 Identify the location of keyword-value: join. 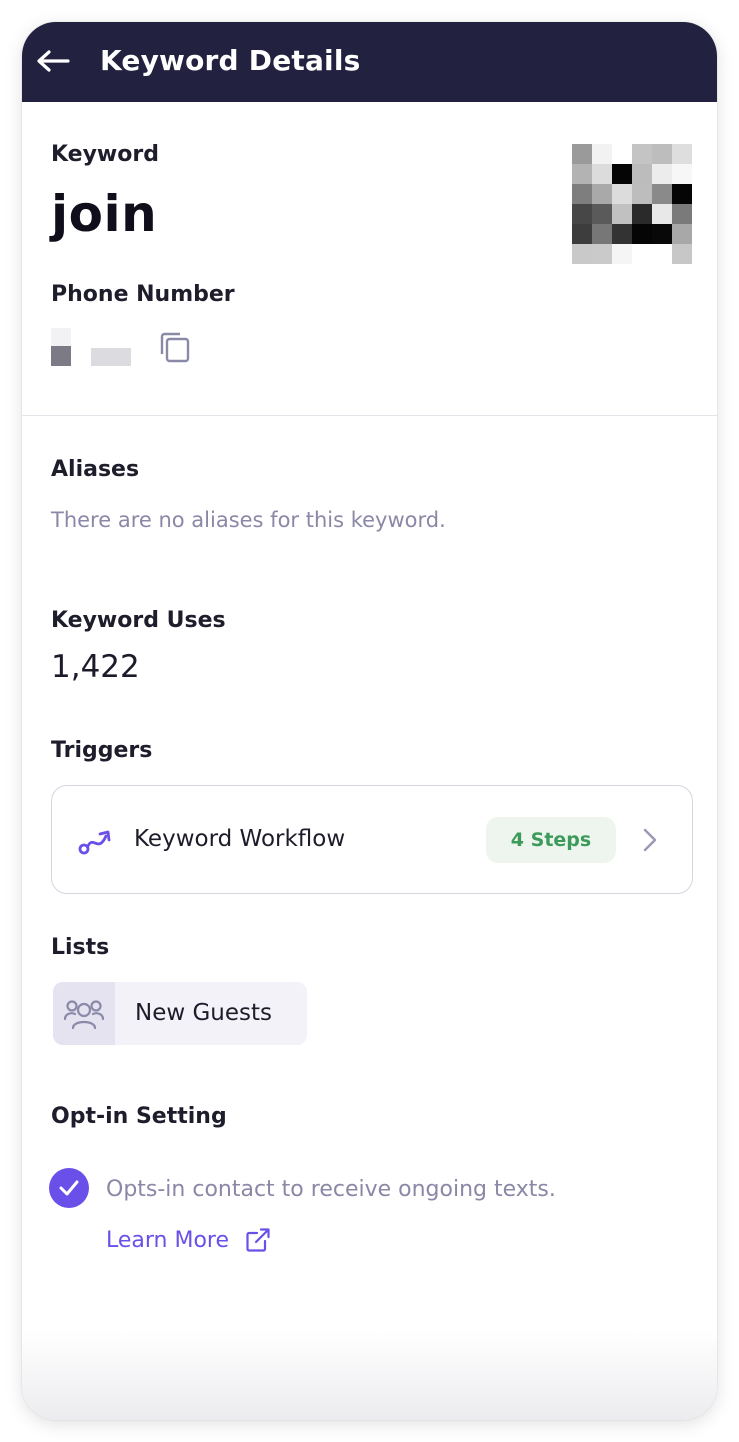
(104, 214).